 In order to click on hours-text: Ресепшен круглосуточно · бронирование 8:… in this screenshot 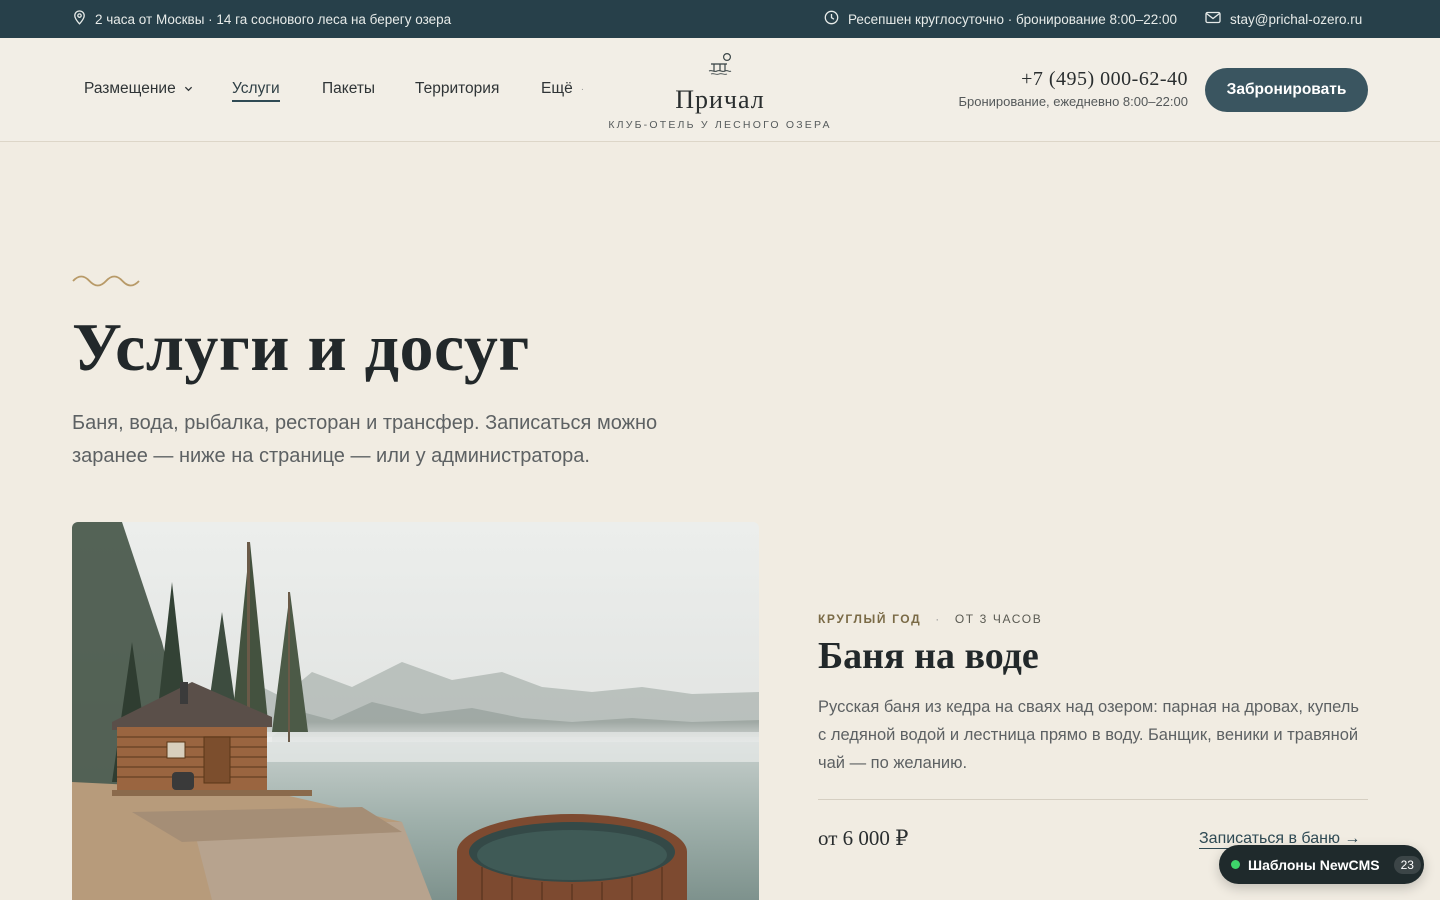, I will do `click(1013, 19)`.